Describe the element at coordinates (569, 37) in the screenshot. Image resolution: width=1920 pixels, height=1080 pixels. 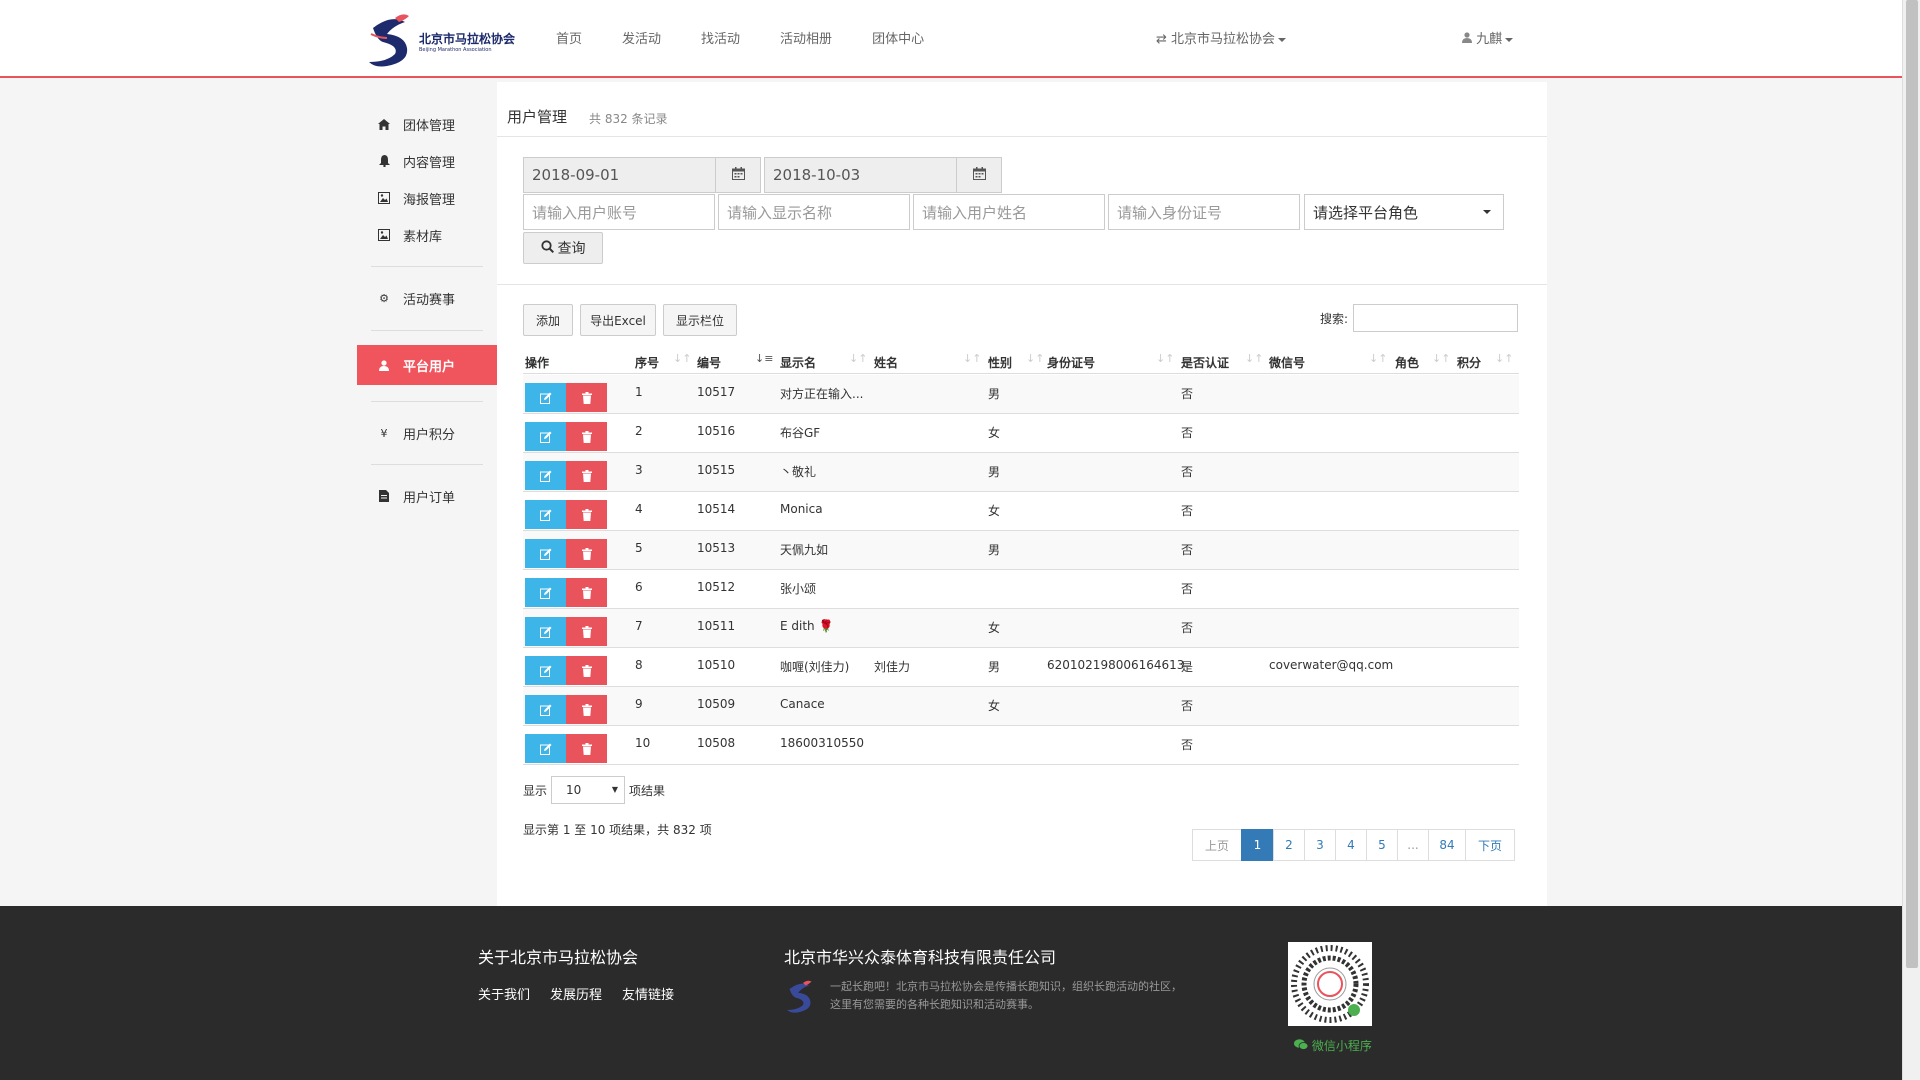
I see `nav-home: 首页` at that location.